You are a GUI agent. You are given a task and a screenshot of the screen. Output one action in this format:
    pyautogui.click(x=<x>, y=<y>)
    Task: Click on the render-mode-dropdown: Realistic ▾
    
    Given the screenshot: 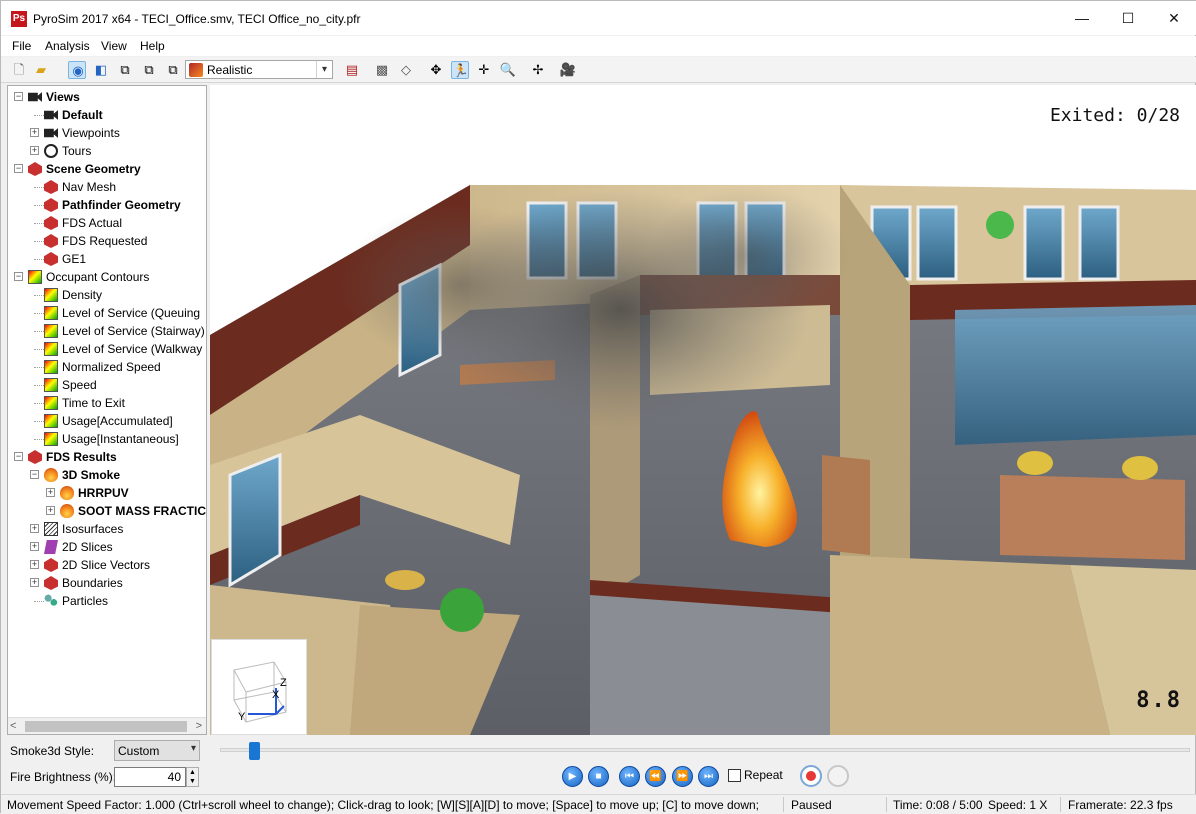 What is the action you would take?
    pyautogui.click(x=259, y=69)
    